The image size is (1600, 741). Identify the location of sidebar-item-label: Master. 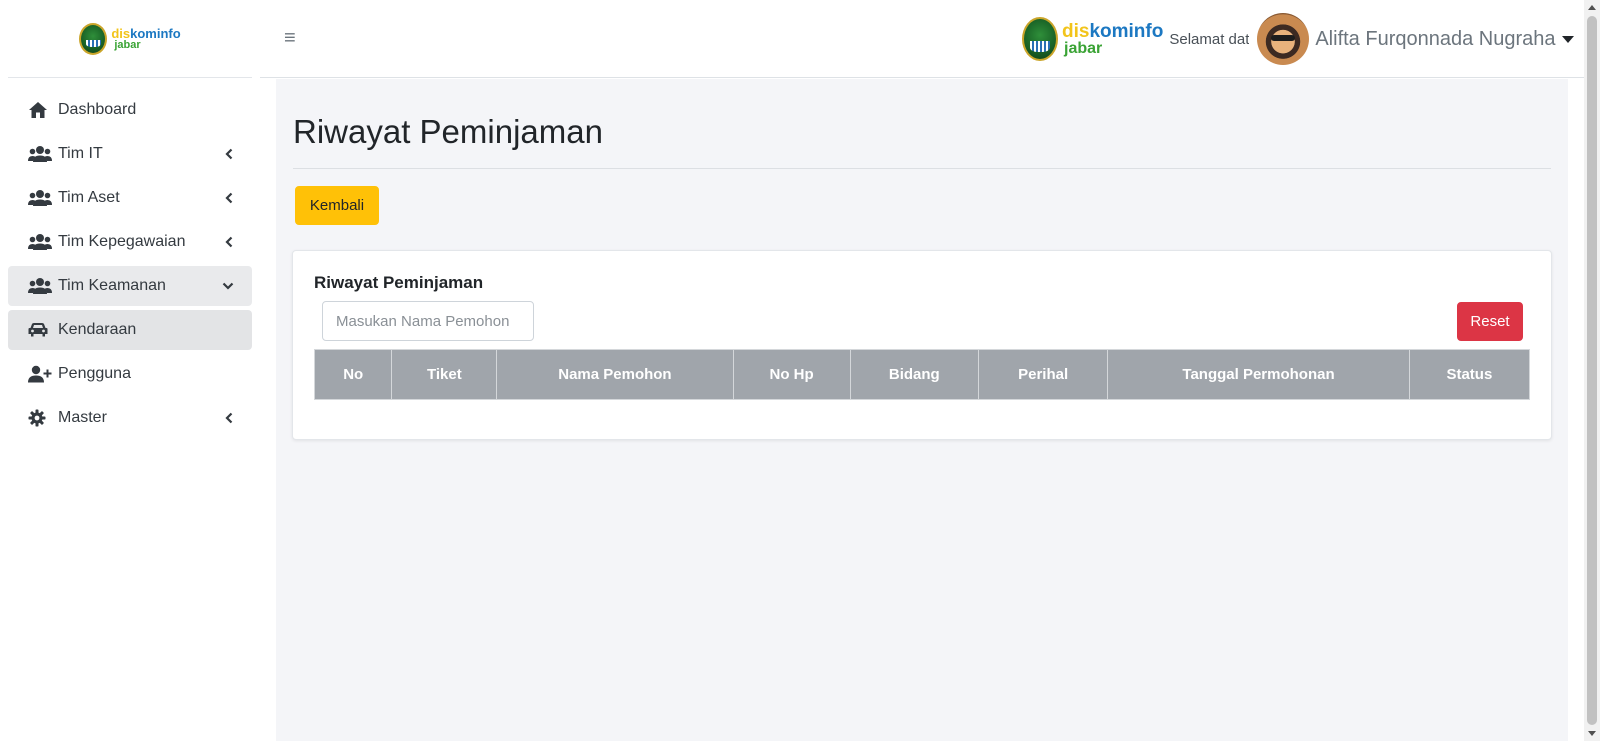
(82, 417).